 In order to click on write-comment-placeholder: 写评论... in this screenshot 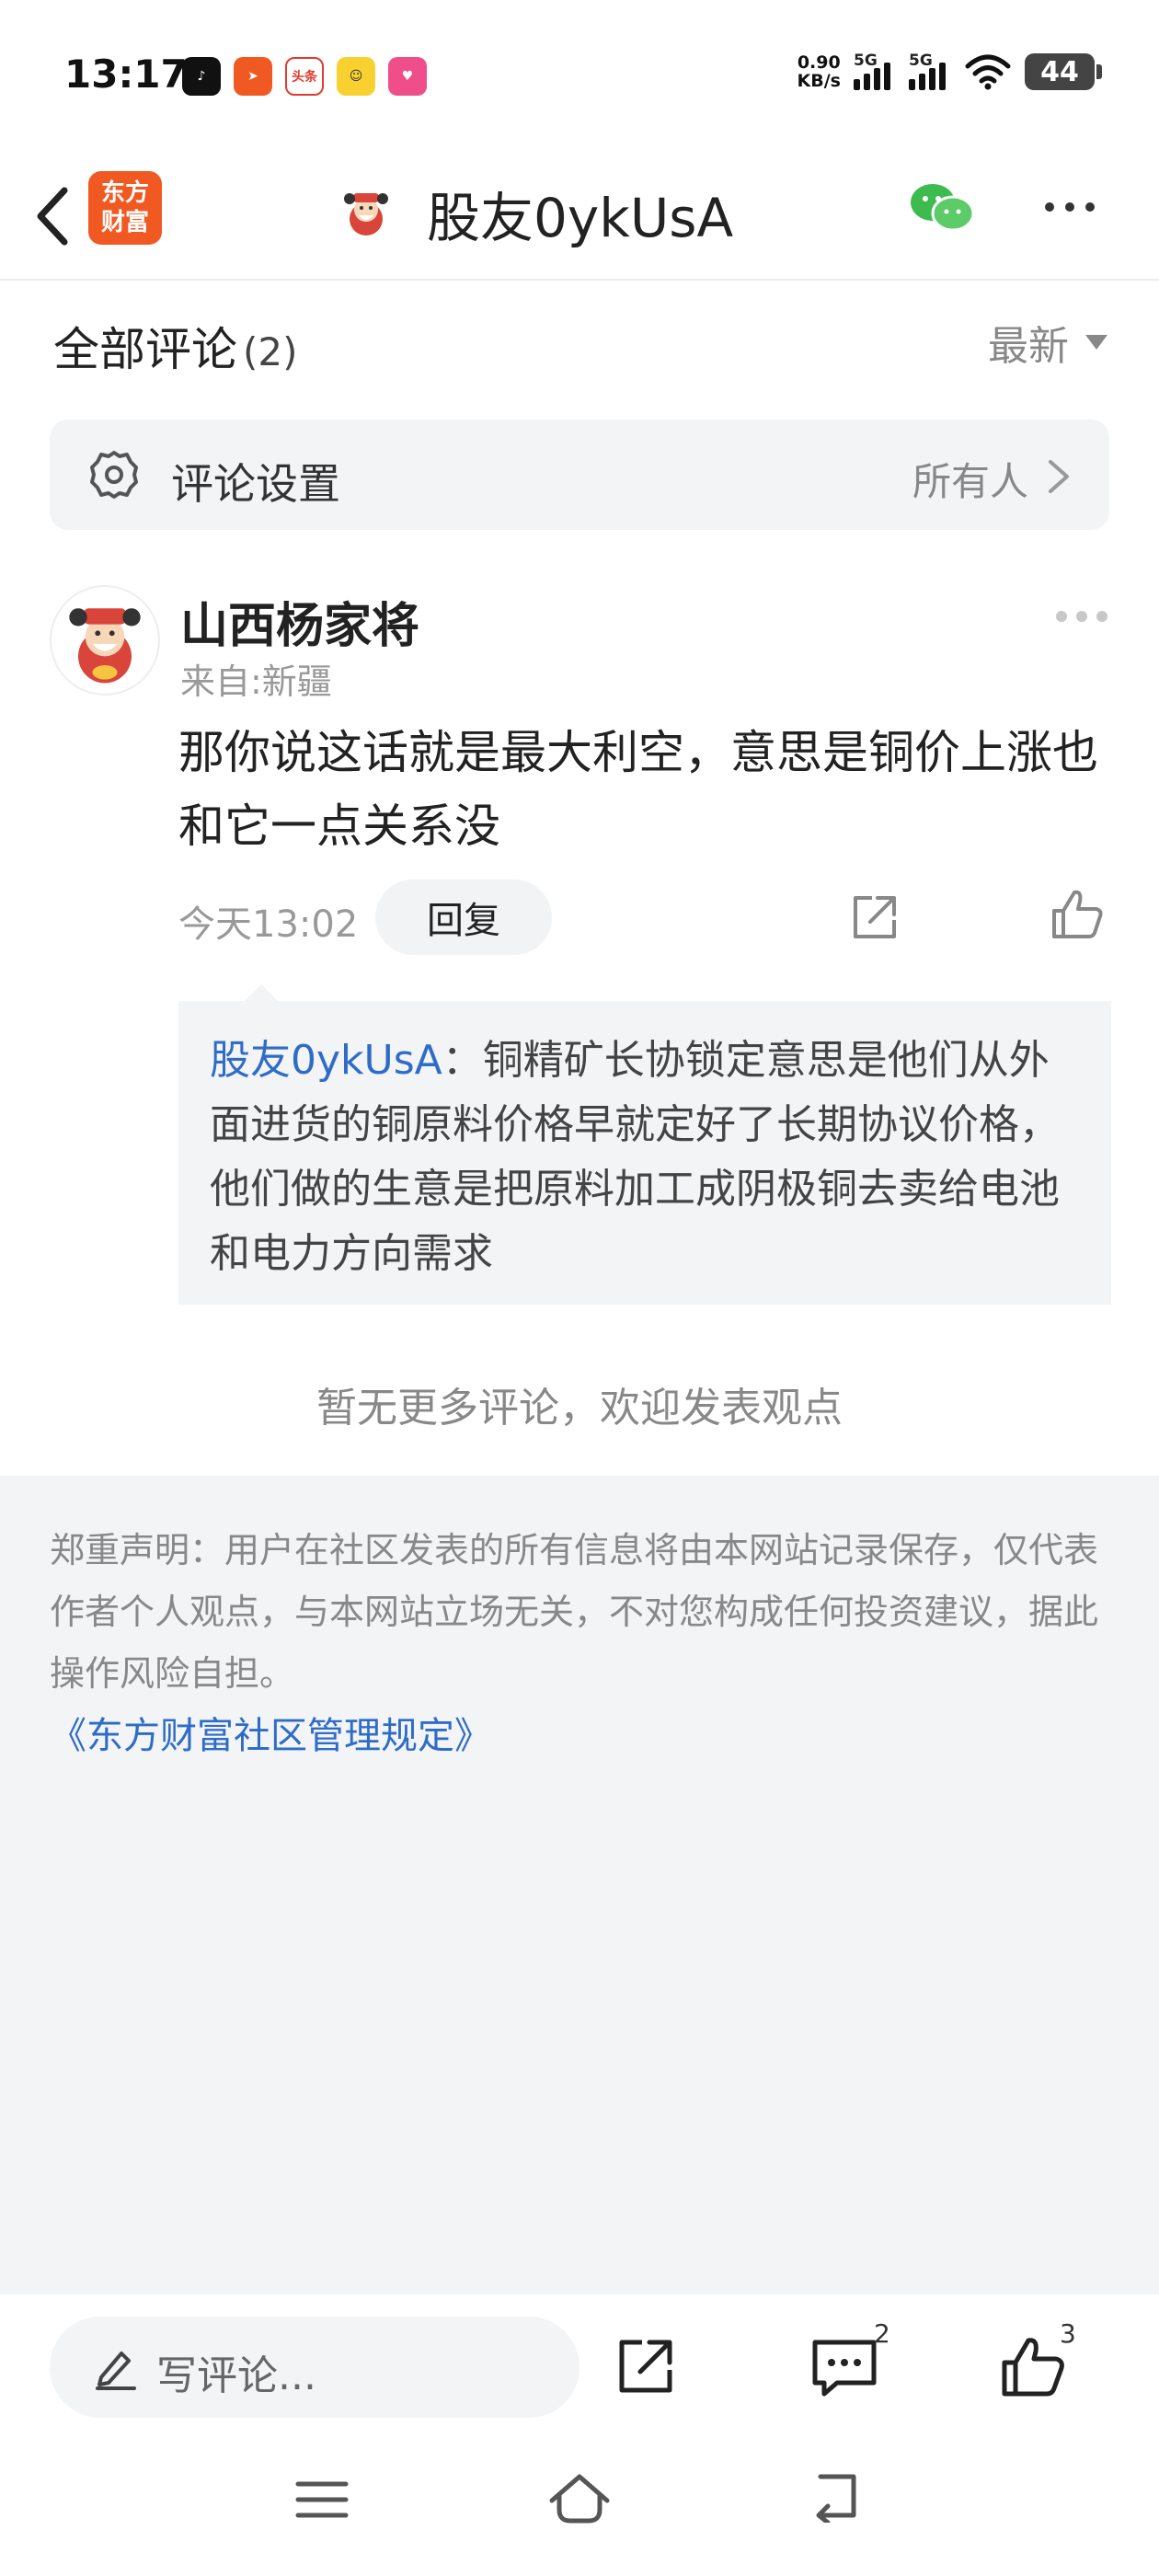, I will do `click(236, 2375)`.